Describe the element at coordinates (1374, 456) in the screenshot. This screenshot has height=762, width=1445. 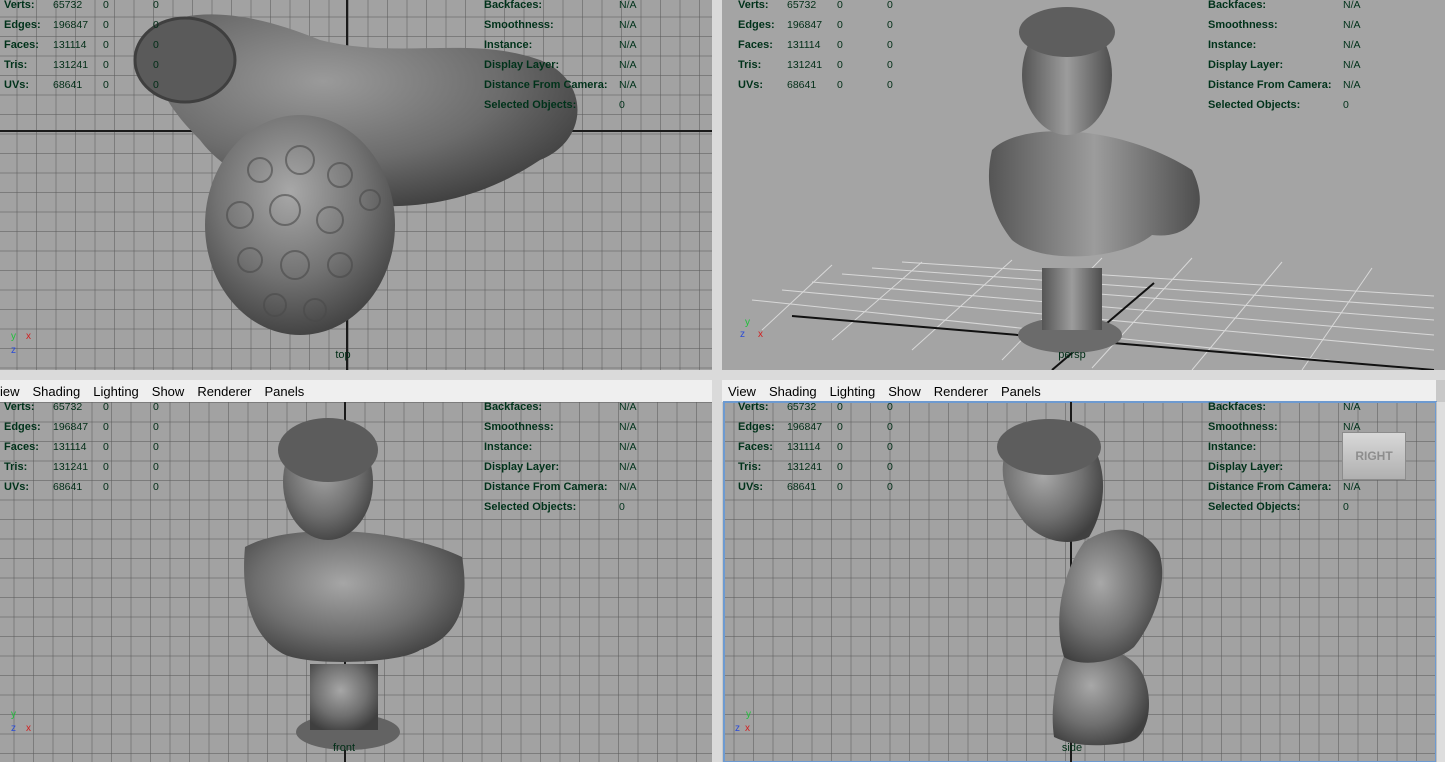
I see `view-cube: RIGHT` at that location.